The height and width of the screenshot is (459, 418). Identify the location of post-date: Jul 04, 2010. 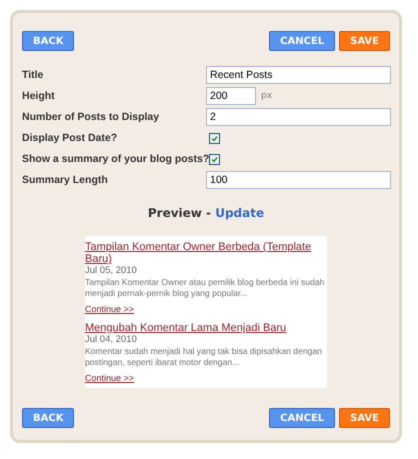
(111, 340).